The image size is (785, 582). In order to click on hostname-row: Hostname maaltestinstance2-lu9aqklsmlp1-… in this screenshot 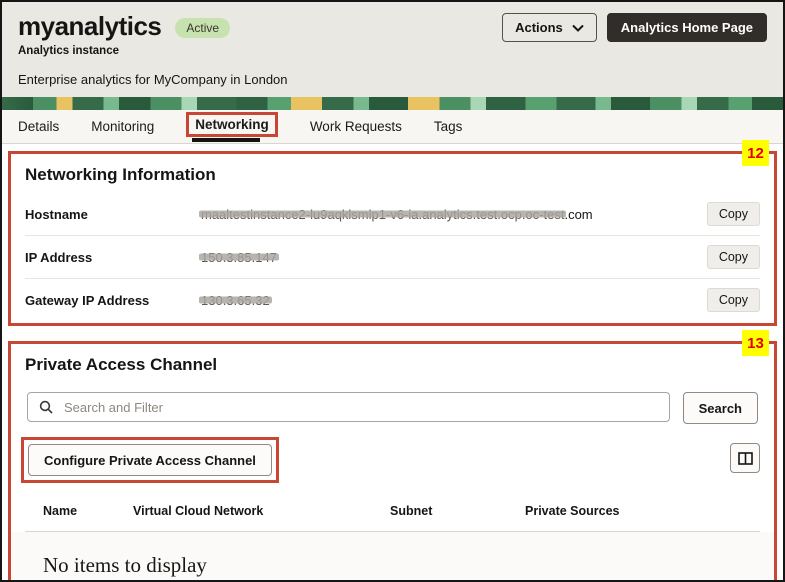, I will do `click(392, 214)`.